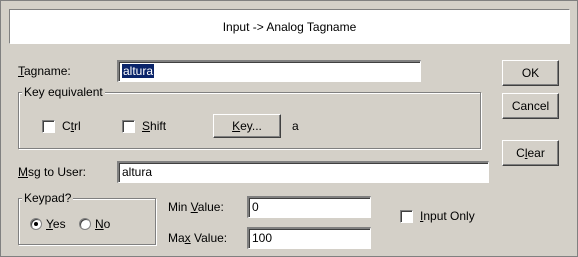 Image resolution: width=578 pixels, height=257 pixels. What do you see at coordinates (406, 216) in the screenshot?
I see `input-only-checkbox` at bounding box center [406, 216].